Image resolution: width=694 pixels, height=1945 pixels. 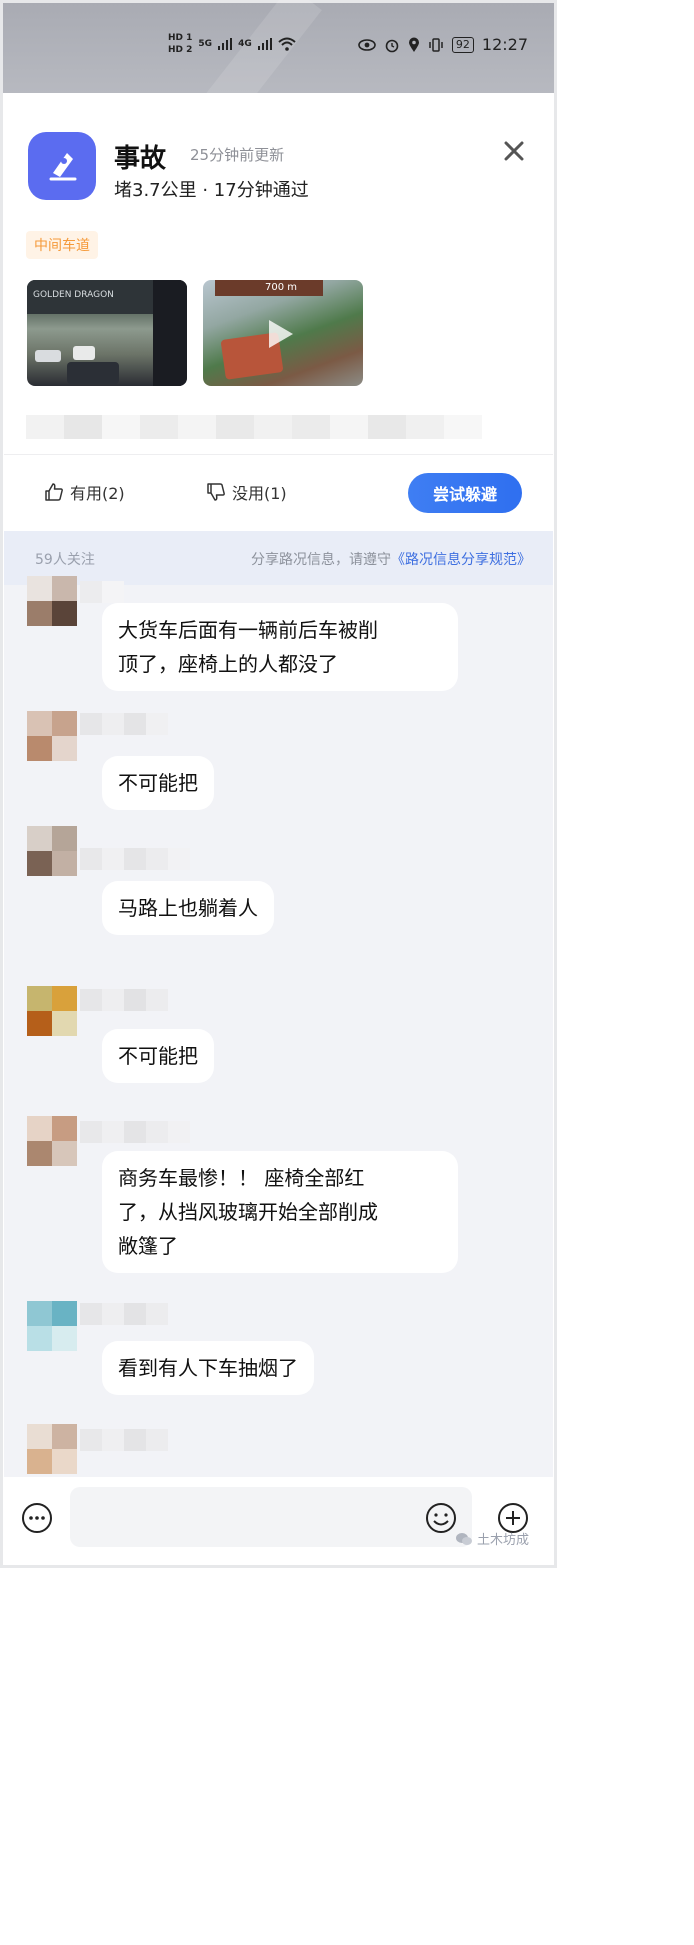 I want to click on useless-button: 没用(1), so click(x=246, y=492).